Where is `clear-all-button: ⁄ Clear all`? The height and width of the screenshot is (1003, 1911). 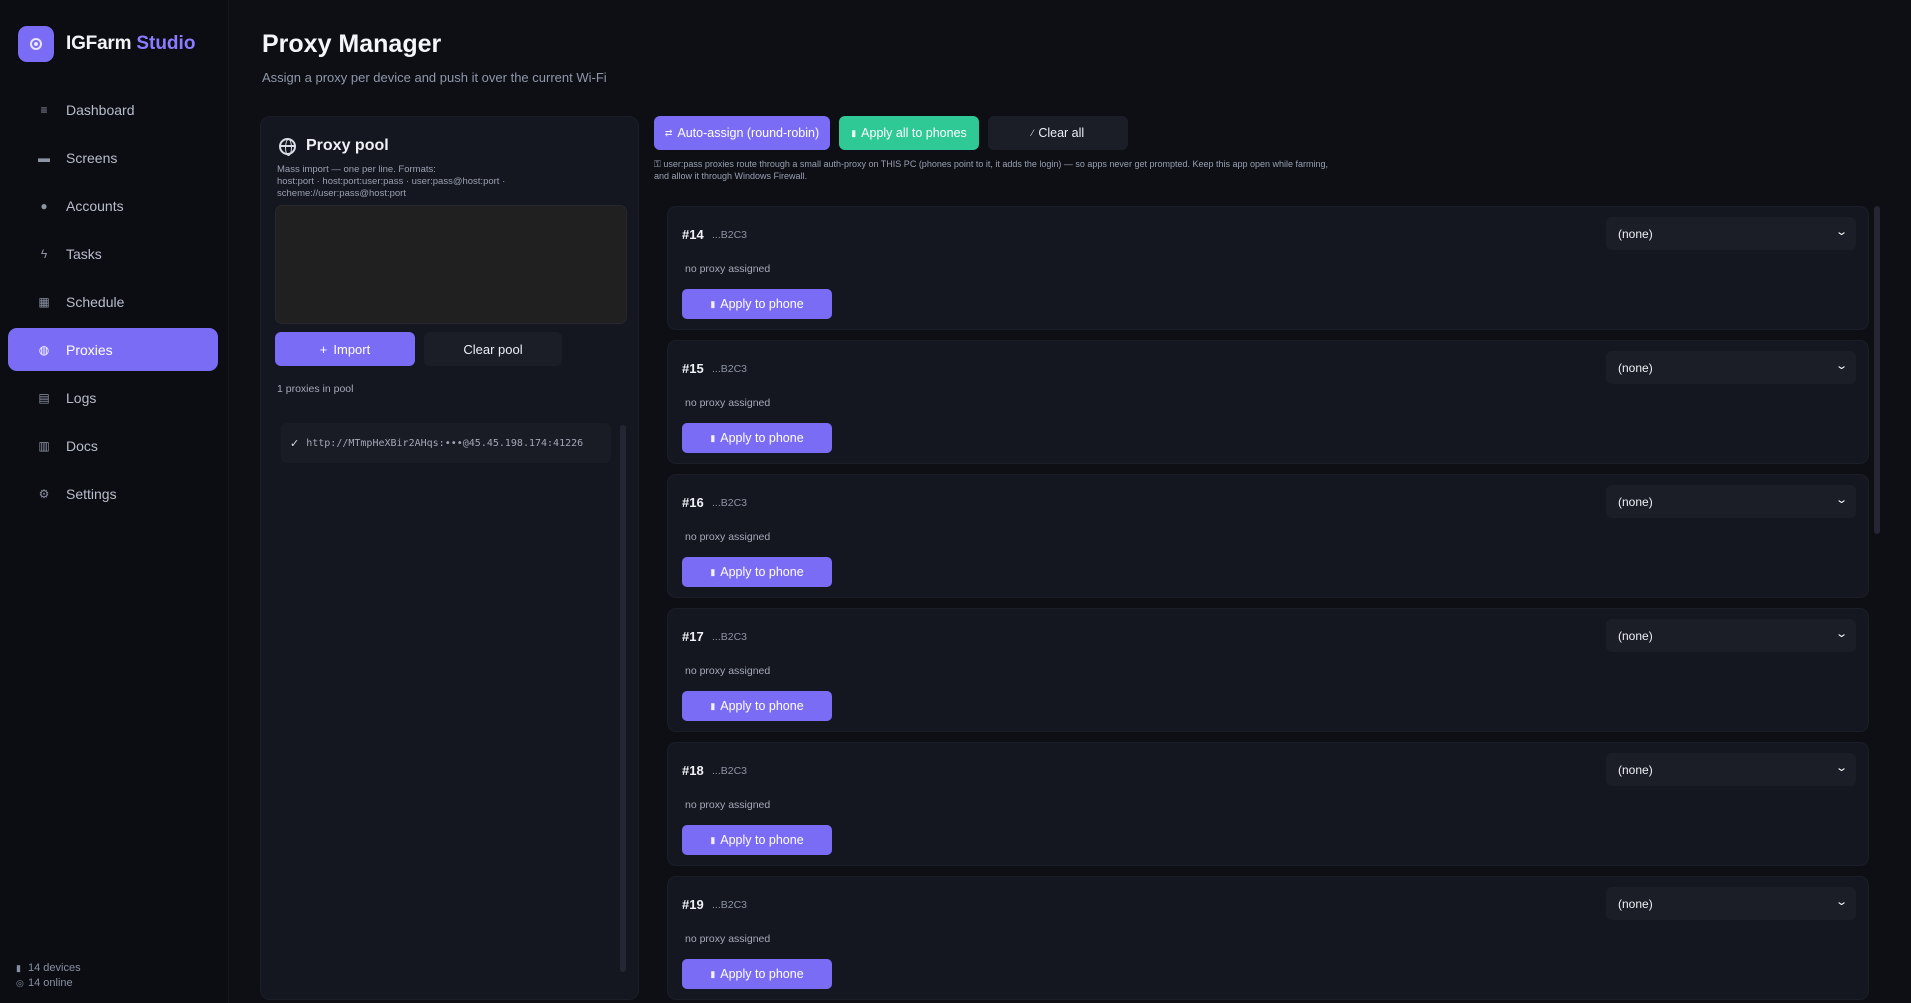 clear-all-button: ⁄ Clear all is located at coordinates (1058, 133).